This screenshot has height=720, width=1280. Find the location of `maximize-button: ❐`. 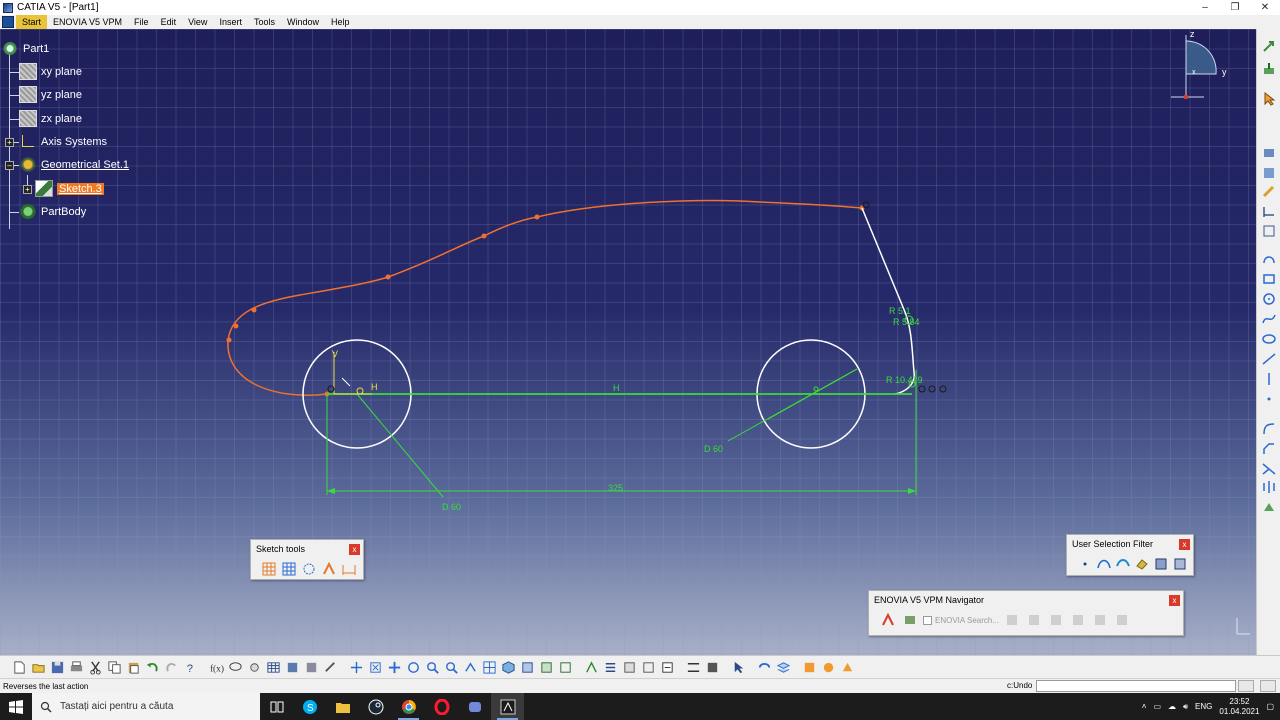

maximize-button: ❐ is located at coordinates (1235, 7).